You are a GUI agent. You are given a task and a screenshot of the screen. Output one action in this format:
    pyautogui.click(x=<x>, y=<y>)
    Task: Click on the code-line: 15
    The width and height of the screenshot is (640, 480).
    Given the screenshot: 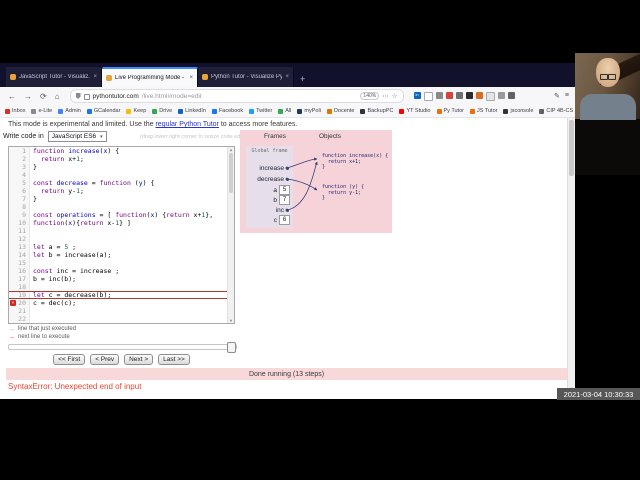 What is the action you would take?
    pyautogui.click(x=121, y=263)
    